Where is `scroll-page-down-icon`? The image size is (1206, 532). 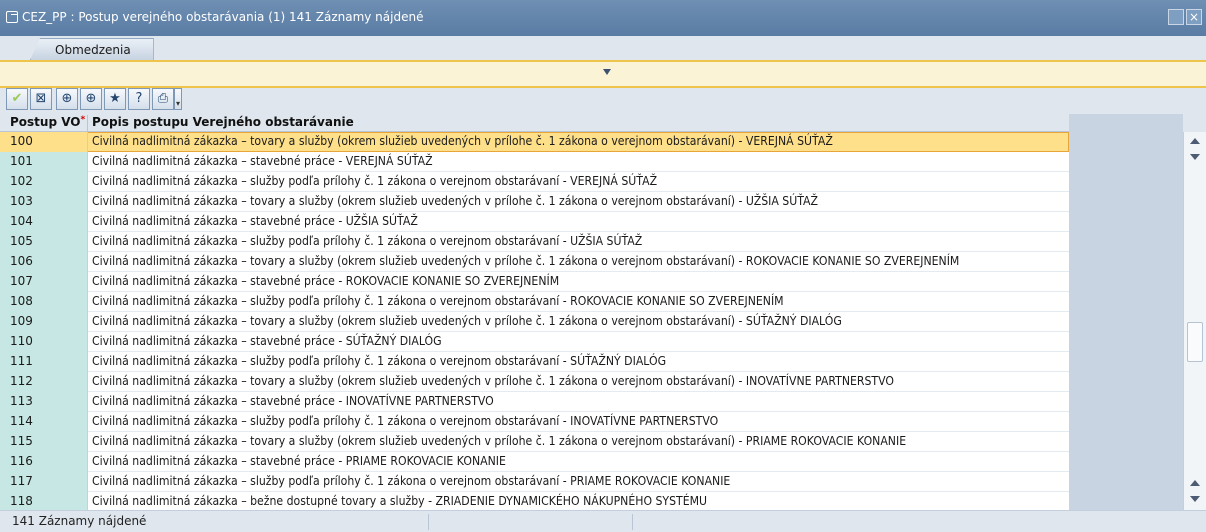
scroll-page-down-icon is located at coordinates (1195, 157).